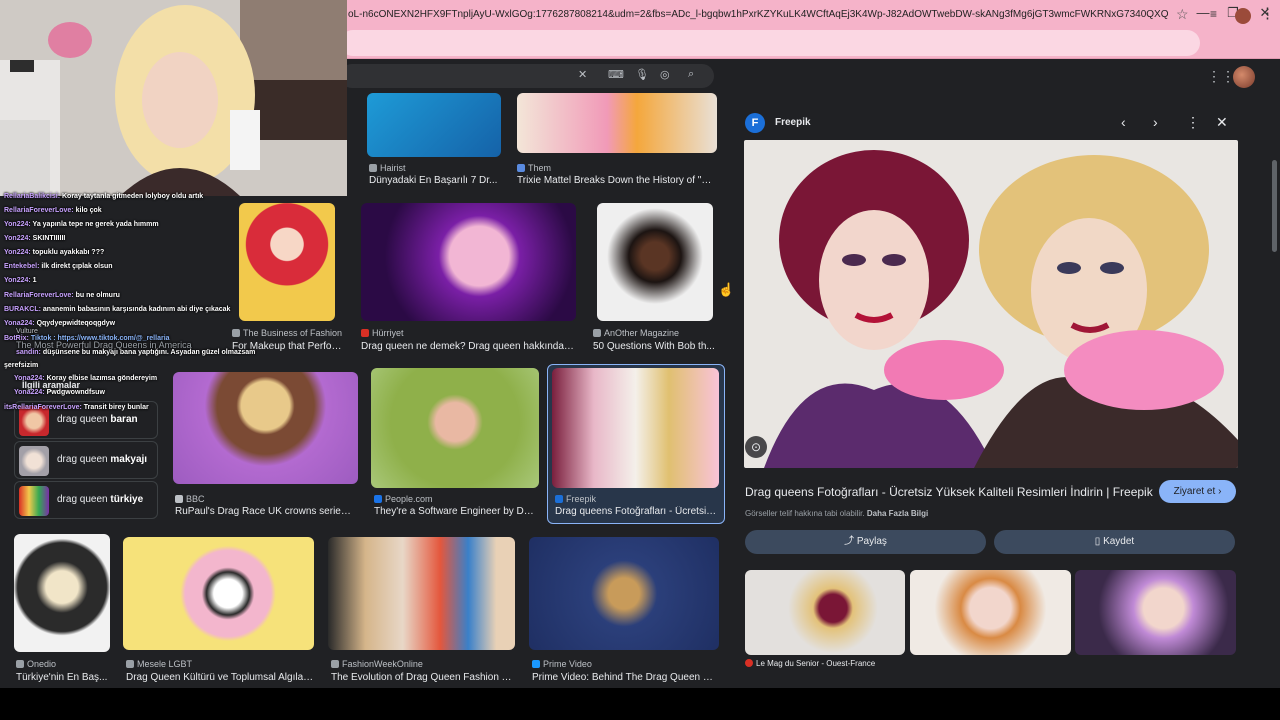 This screenshot has height=720, width=1280. What do you see at coordinates (42, 664) in the screenshot?
I see `source-label: Onedio` at bounding box center [42, 664].